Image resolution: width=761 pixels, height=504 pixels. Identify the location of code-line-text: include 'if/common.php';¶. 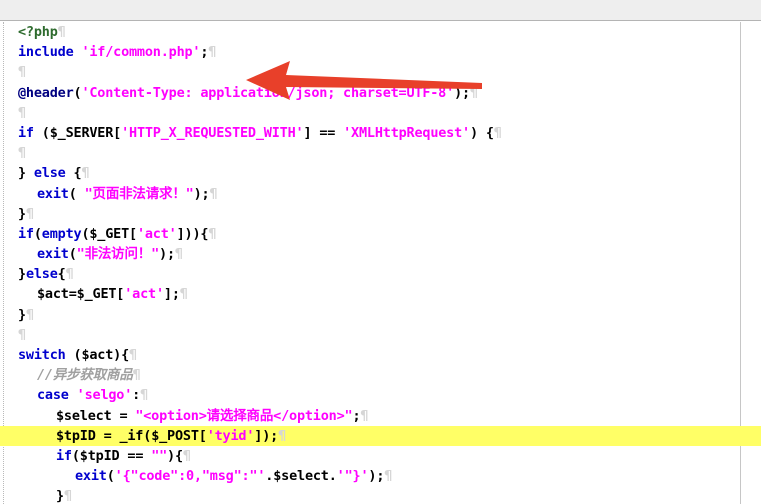
(117, 52).